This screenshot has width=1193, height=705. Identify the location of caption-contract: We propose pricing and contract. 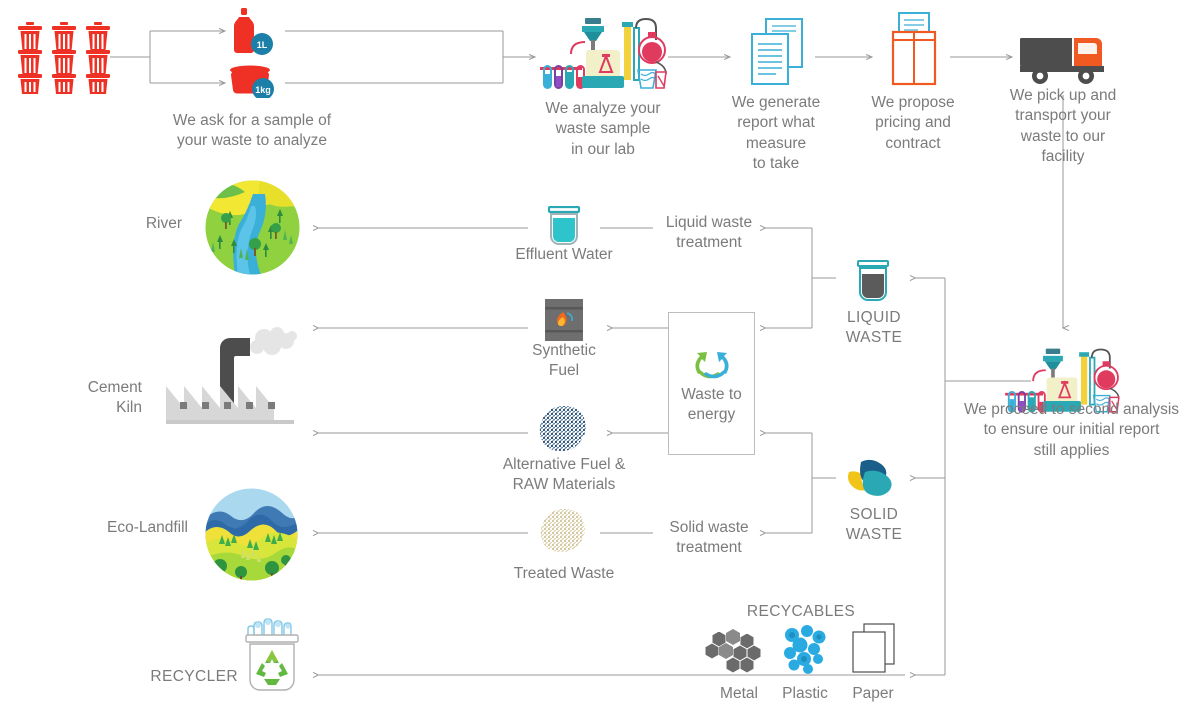
(913, 123).